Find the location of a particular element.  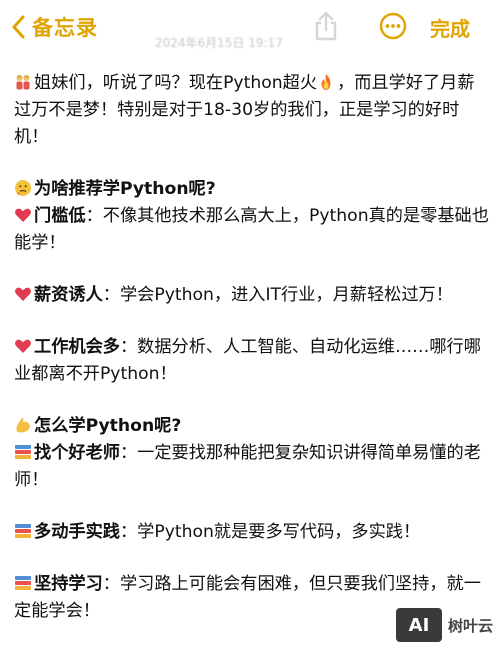

more-options-button is located at coordinates (393, 28).